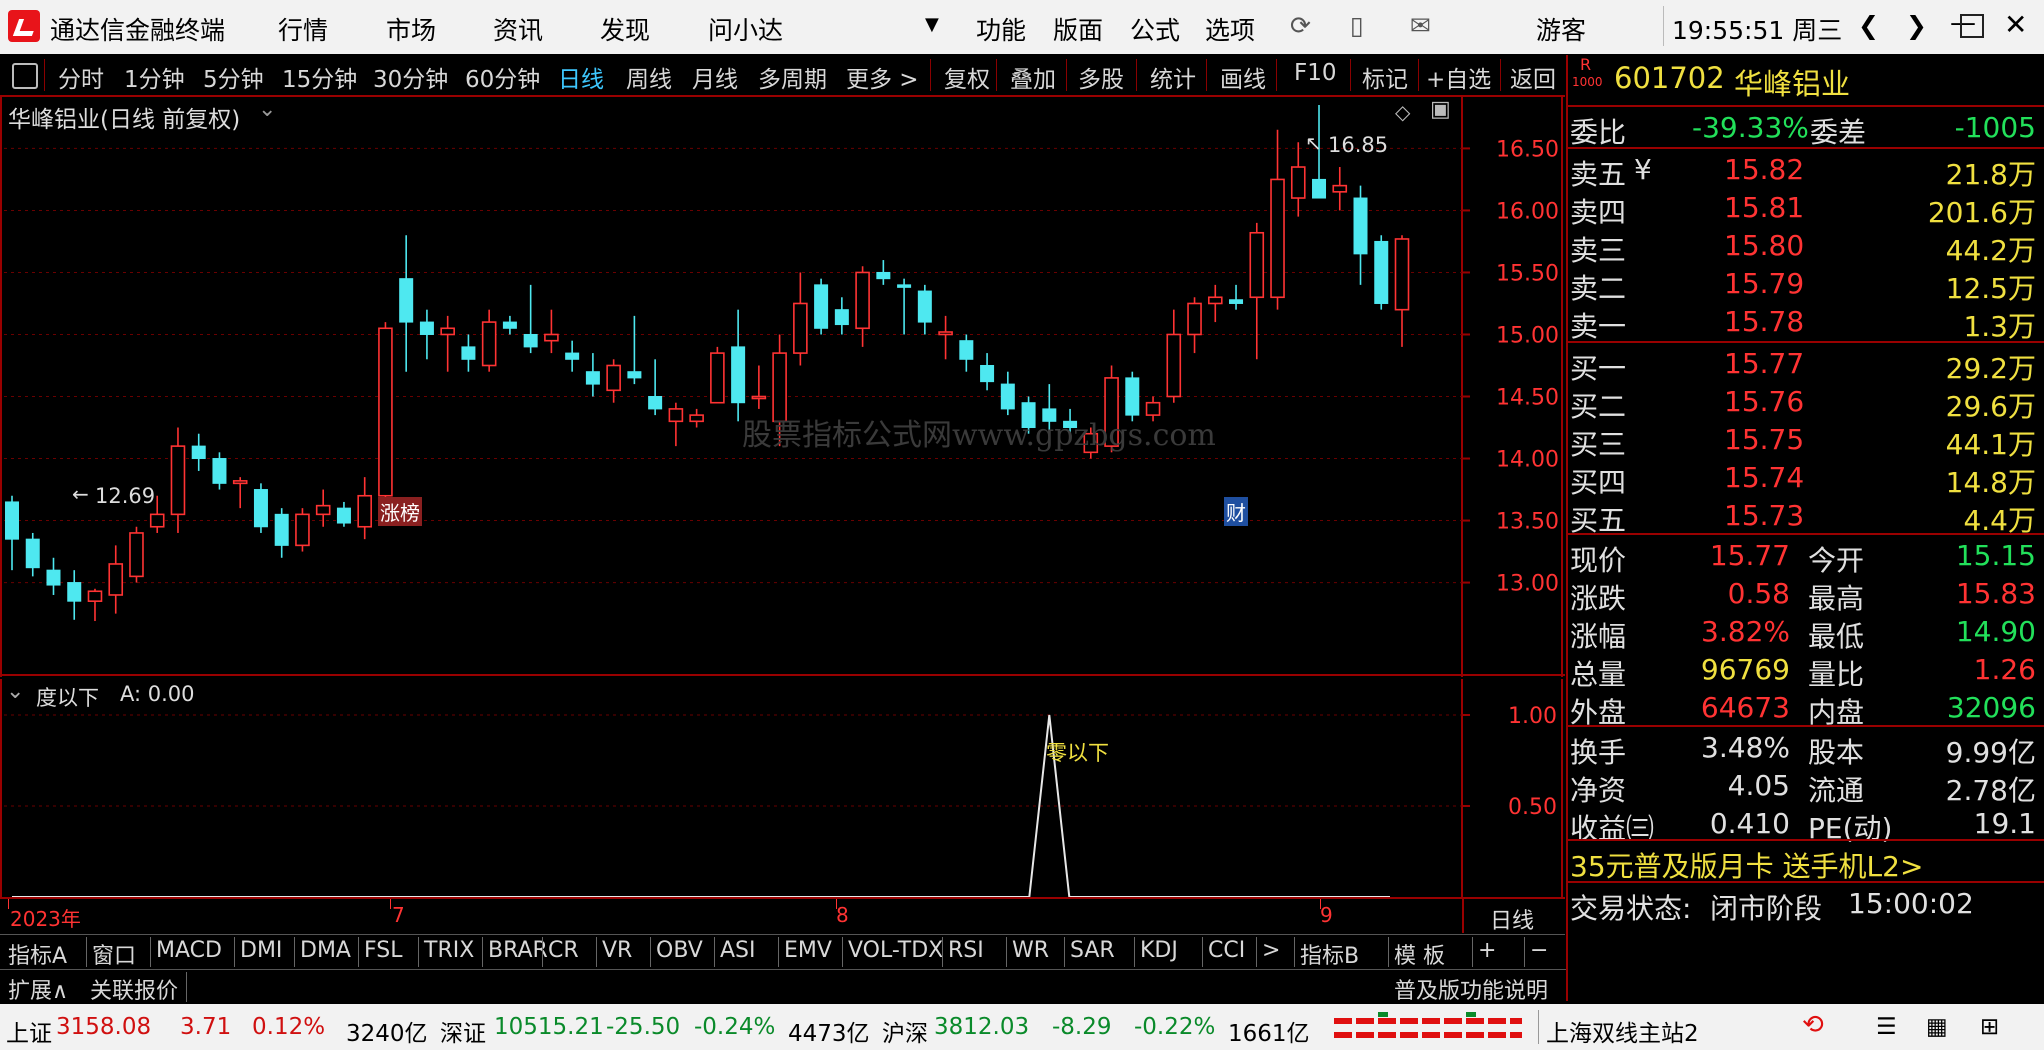 This screenshot has width=2044, height=1050. Describe the element at coordinates (502, 77) in the screenshot. I see `period-60min: 60分钟` at that location.